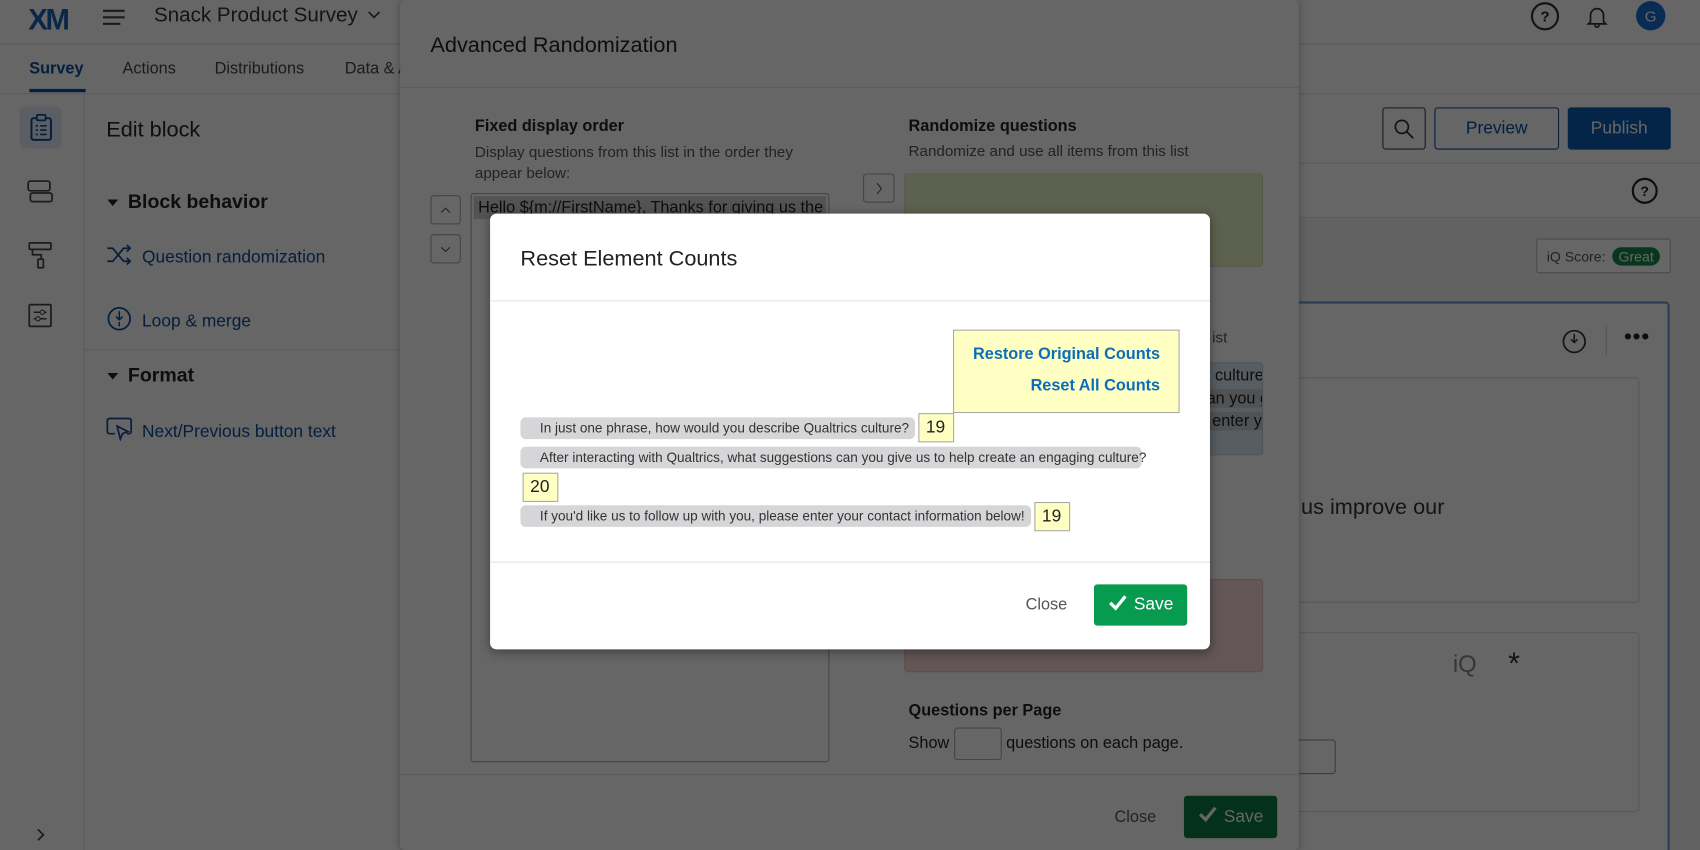  Describe the element at coordinates (1597, 16) in the screenshot. I see `notification-bell-icon` at that location.